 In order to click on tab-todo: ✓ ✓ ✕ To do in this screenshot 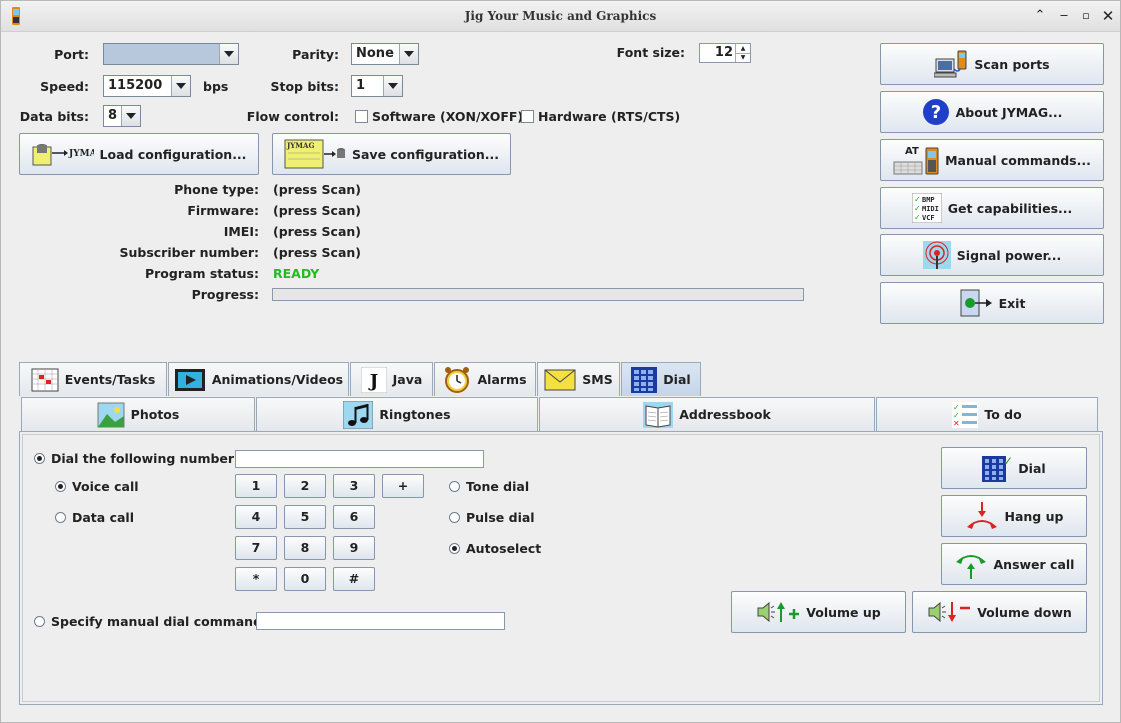, I will do `click(987, 414)`.